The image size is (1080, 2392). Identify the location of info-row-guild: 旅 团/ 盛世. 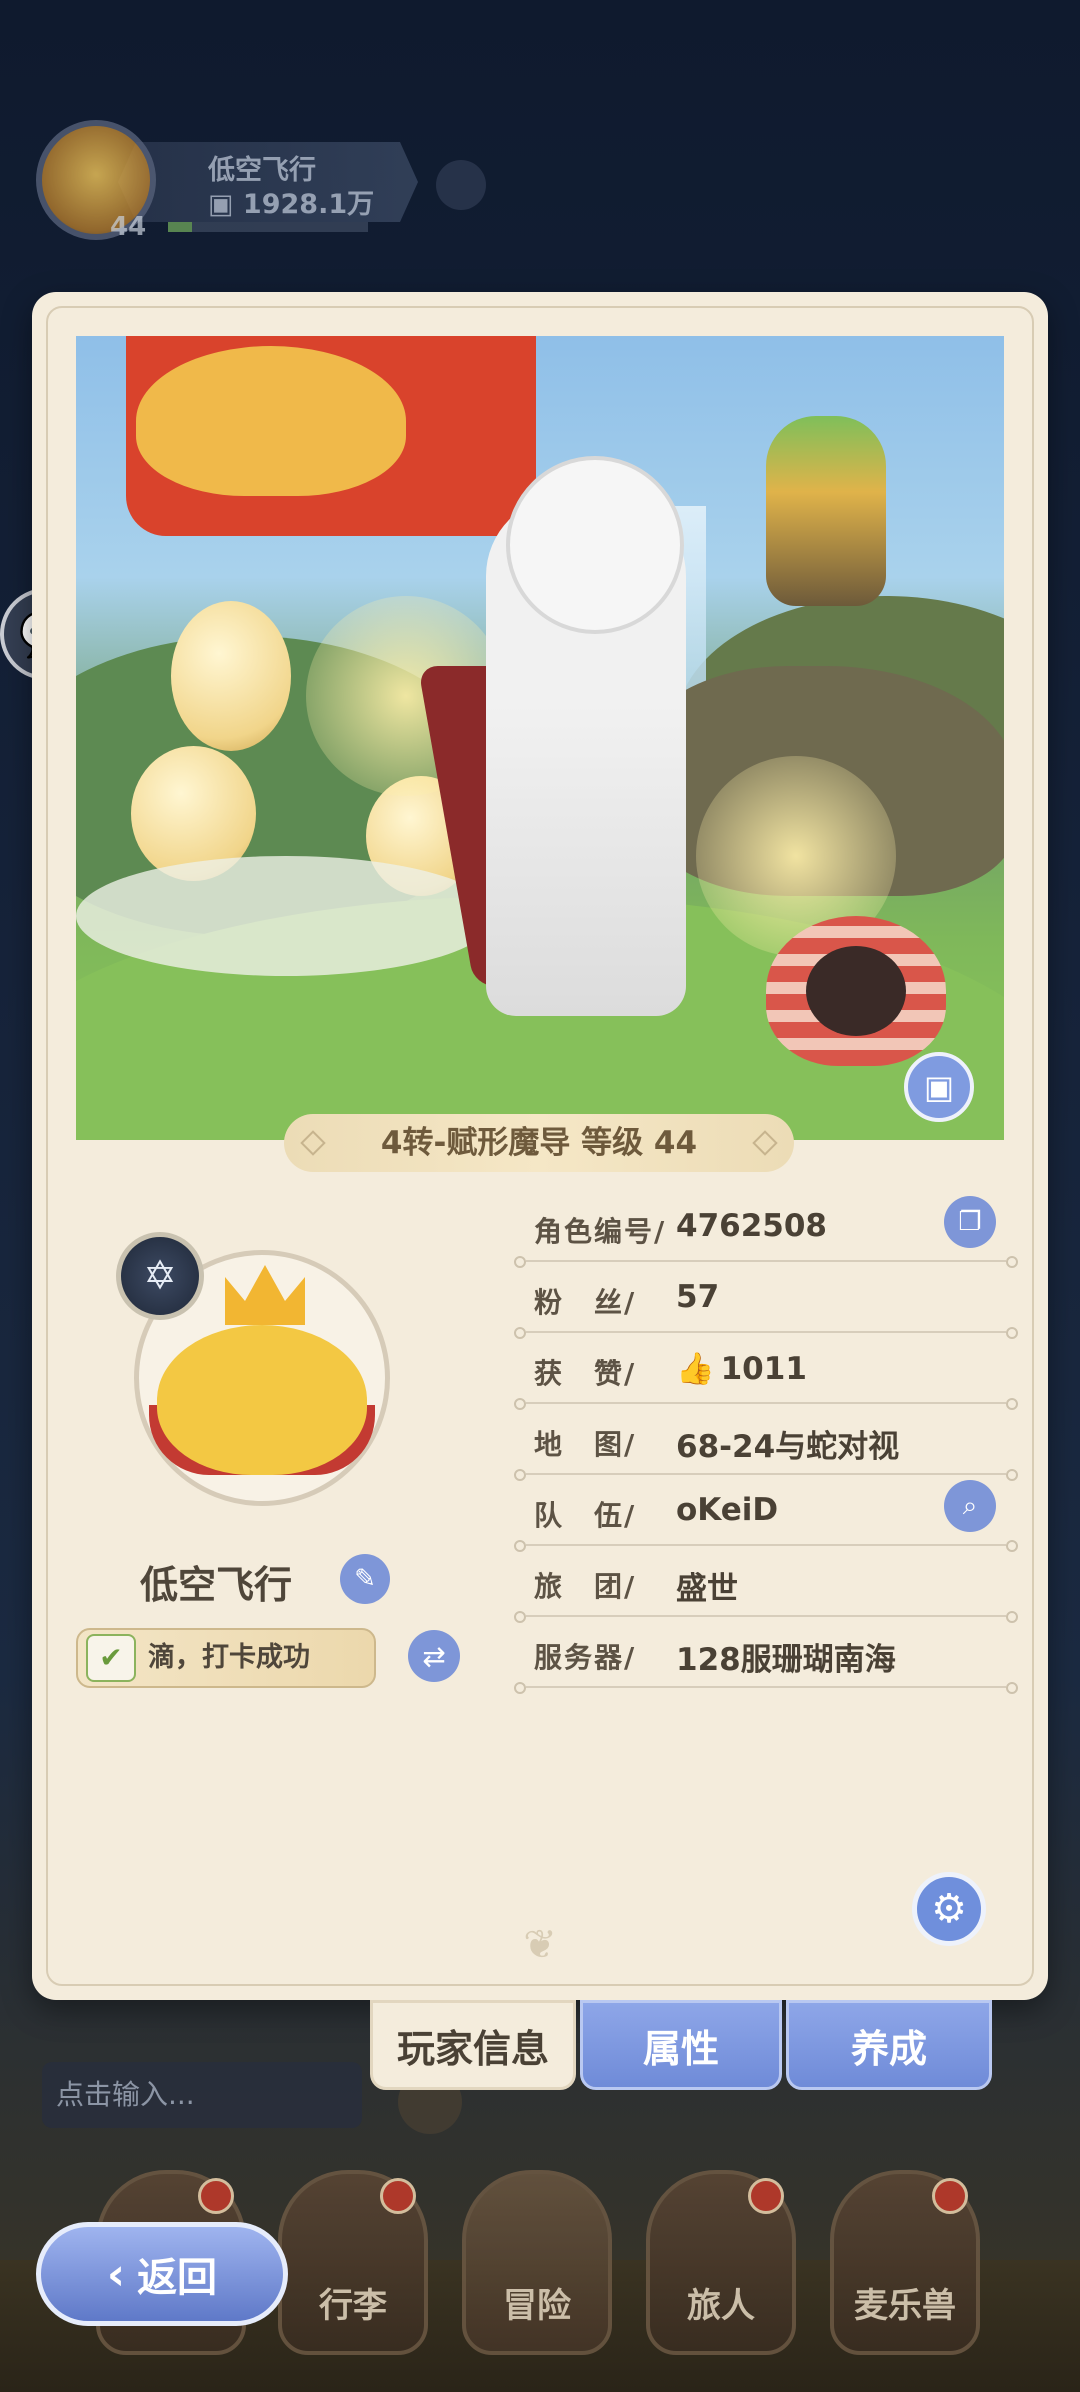
(766, 1594).